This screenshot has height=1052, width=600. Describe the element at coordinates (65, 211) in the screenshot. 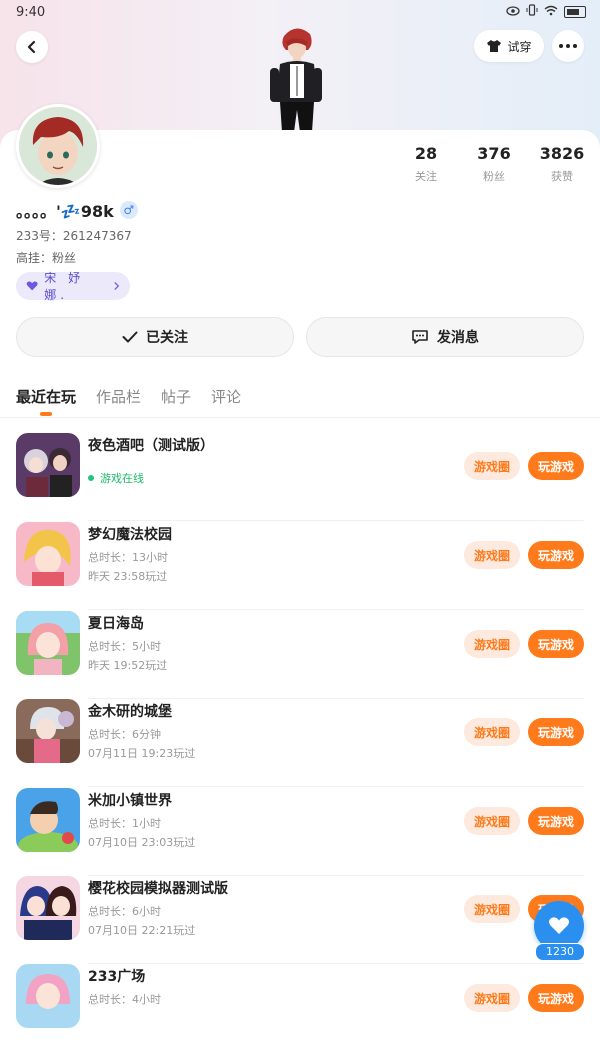

I see `nickname: 。。。。'💤98k` at that location.